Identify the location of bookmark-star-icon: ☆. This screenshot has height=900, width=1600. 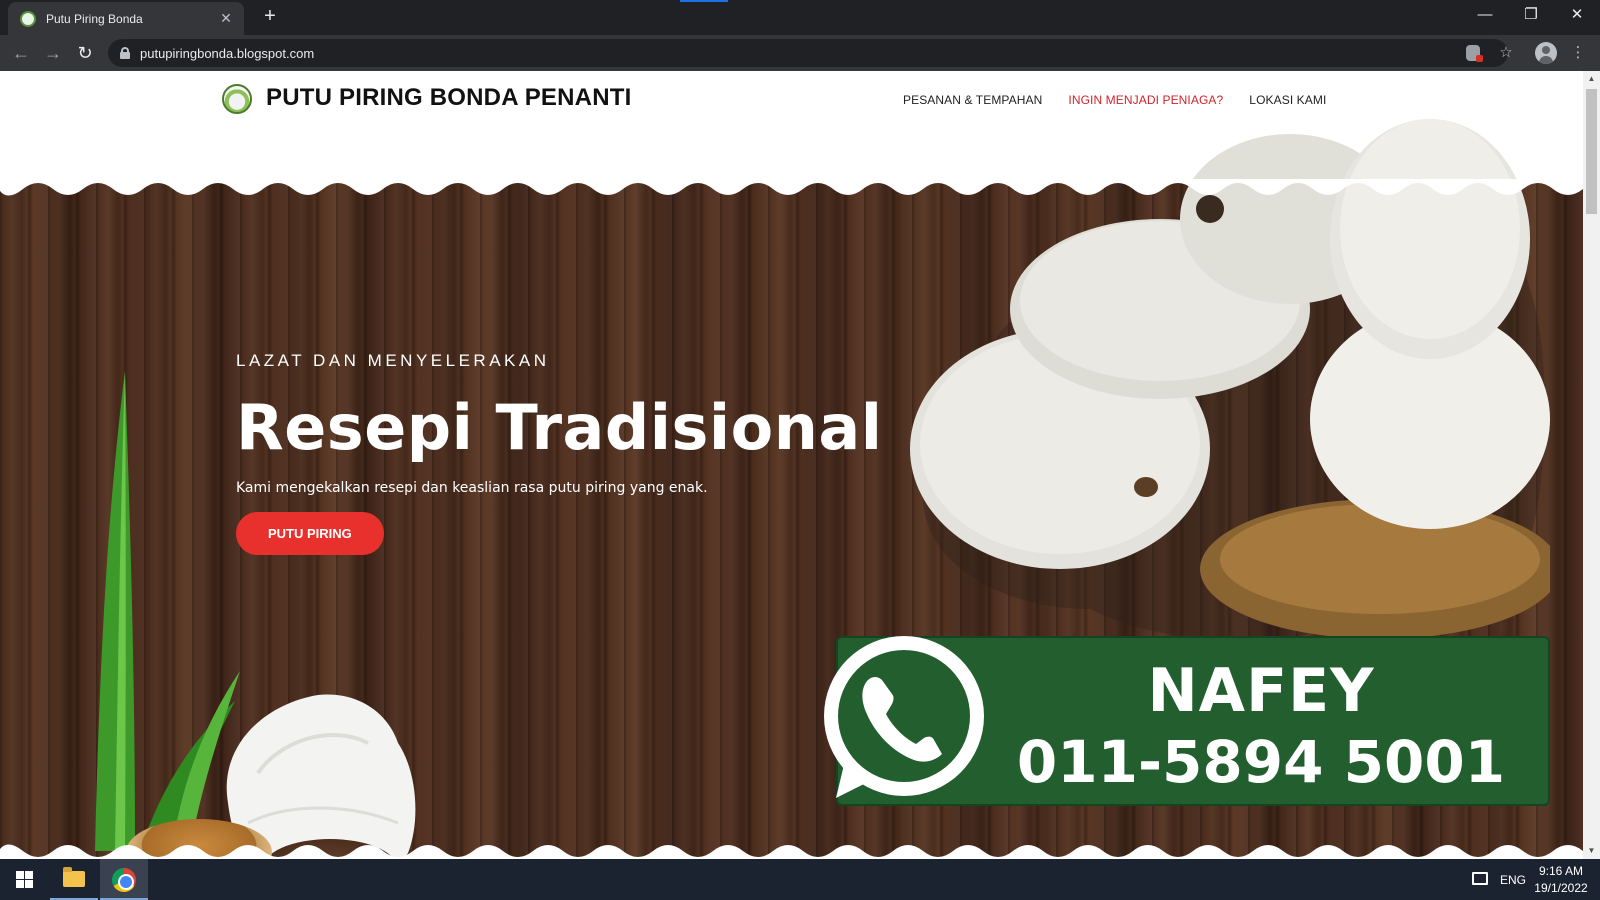
(1506, 53).